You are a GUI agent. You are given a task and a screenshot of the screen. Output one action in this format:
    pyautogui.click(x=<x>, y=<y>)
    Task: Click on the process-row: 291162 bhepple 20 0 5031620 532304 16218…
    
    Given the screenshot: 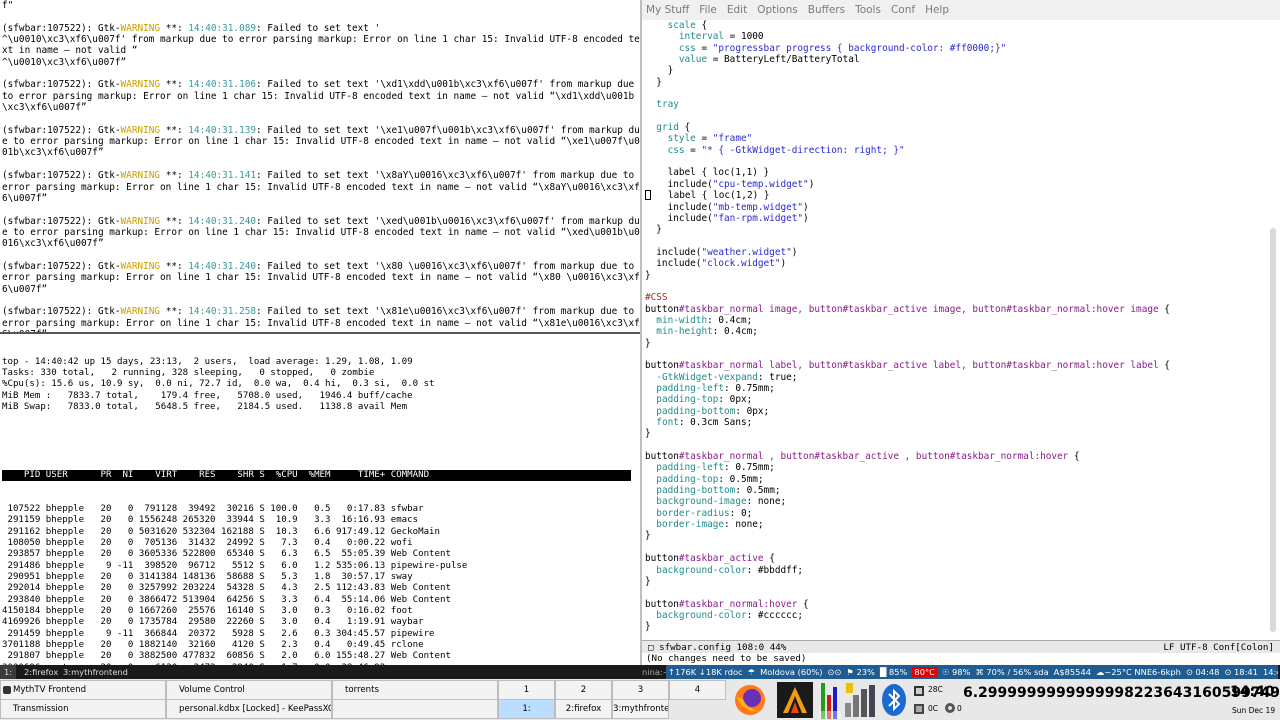 What is the action you would take?
    pyautogui.click(x=321, y=532)
    